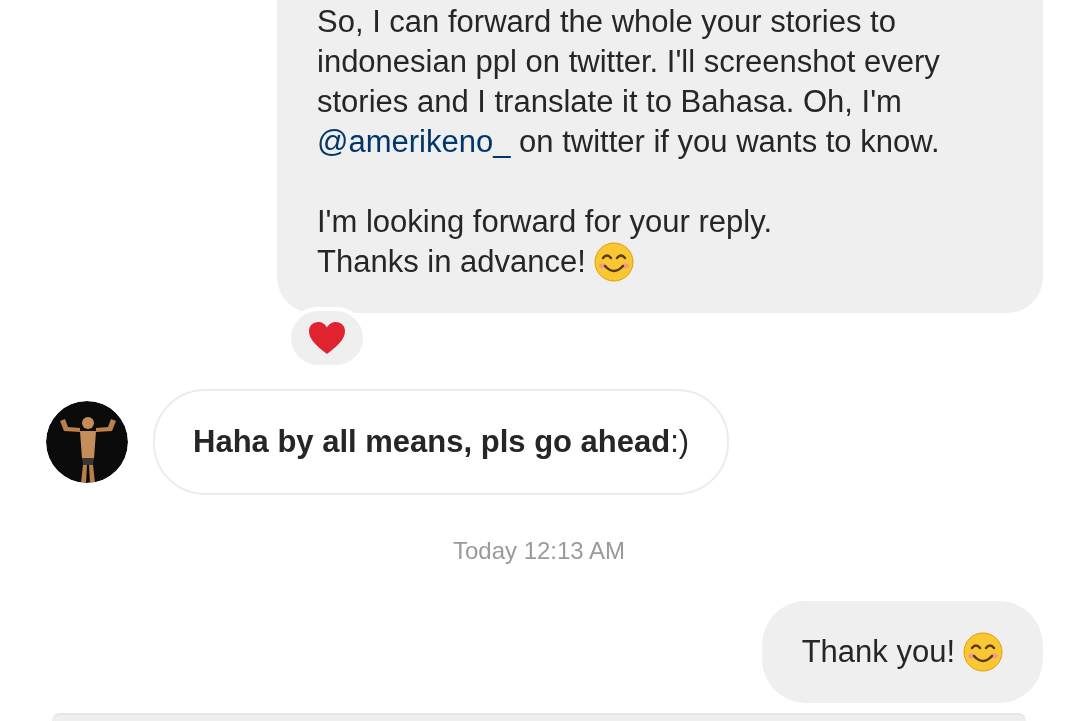 The height and width of the screenshot is (721, 1078). Describe the element at coordinates (414, 141) in the screenshot. I see `mention-link: @amerikeno_` at that location.